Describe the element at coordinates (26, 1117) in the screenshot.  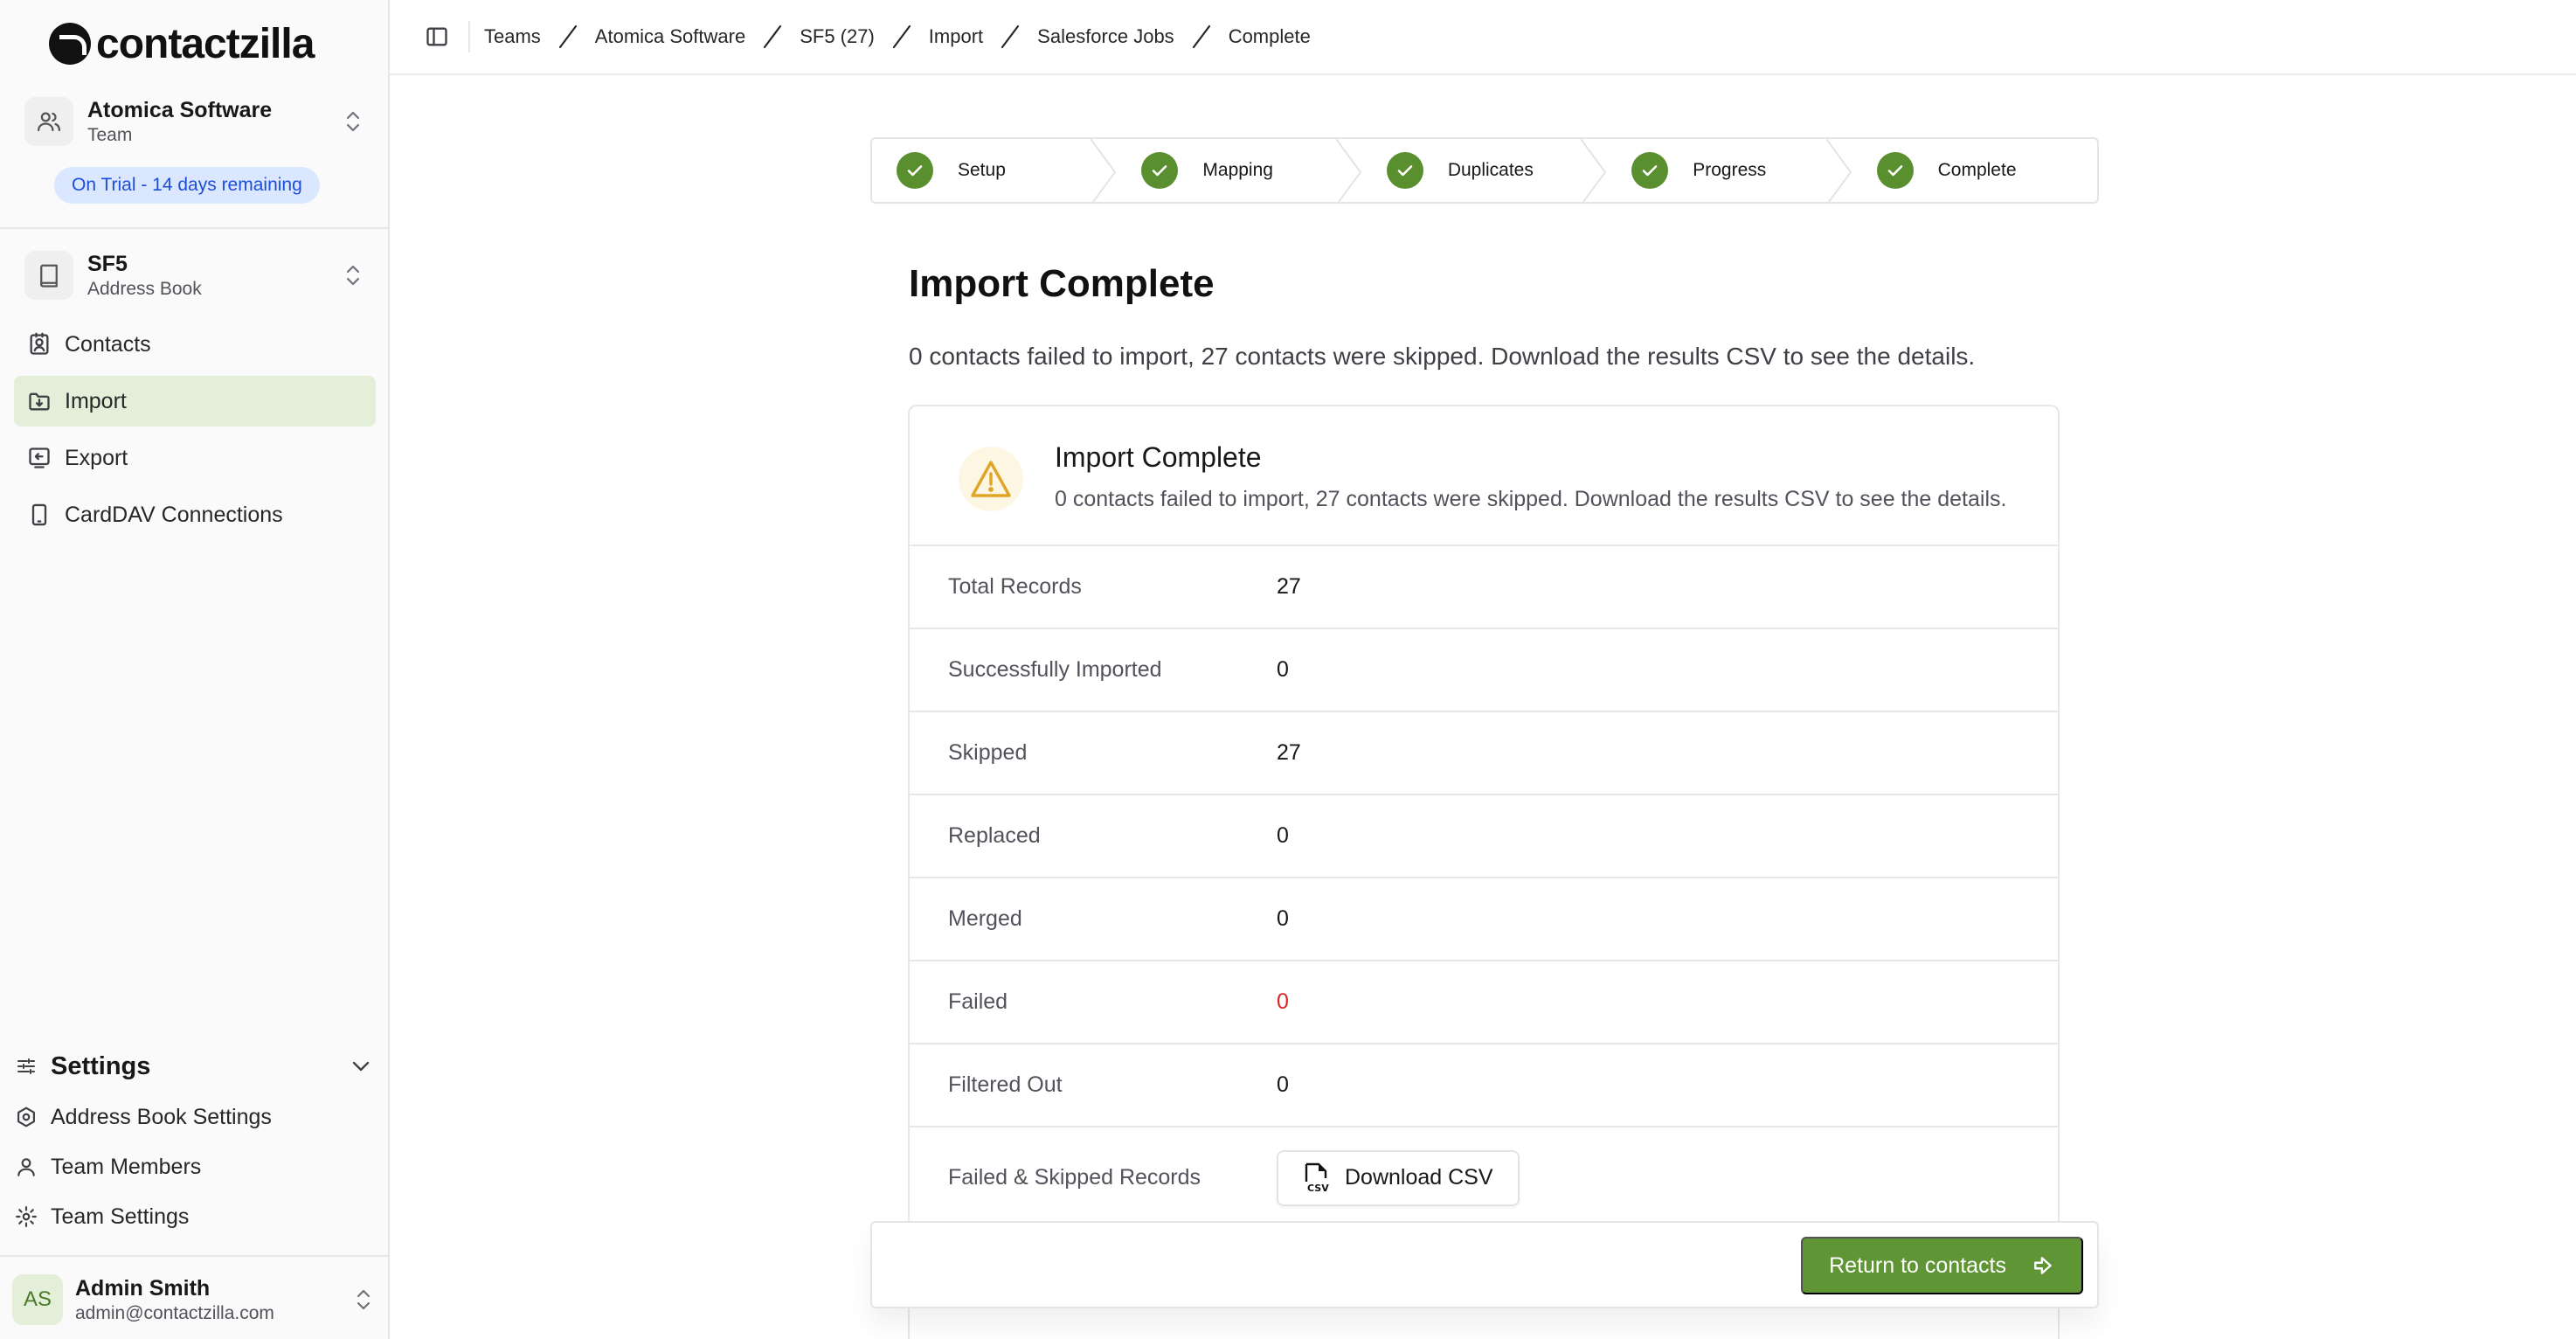
I see `hexagon-settings-icon` at that location.